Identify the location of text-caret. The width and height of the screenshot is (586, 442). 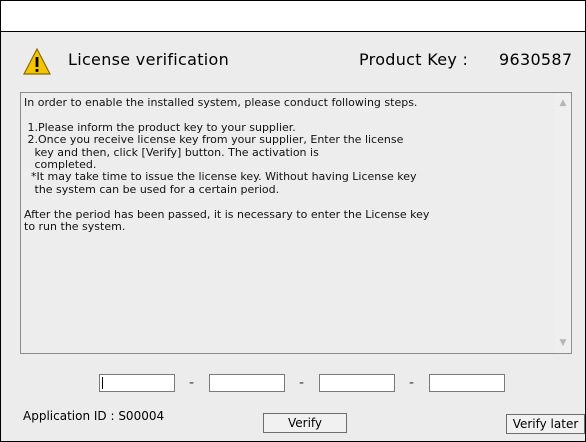
(102, 383).